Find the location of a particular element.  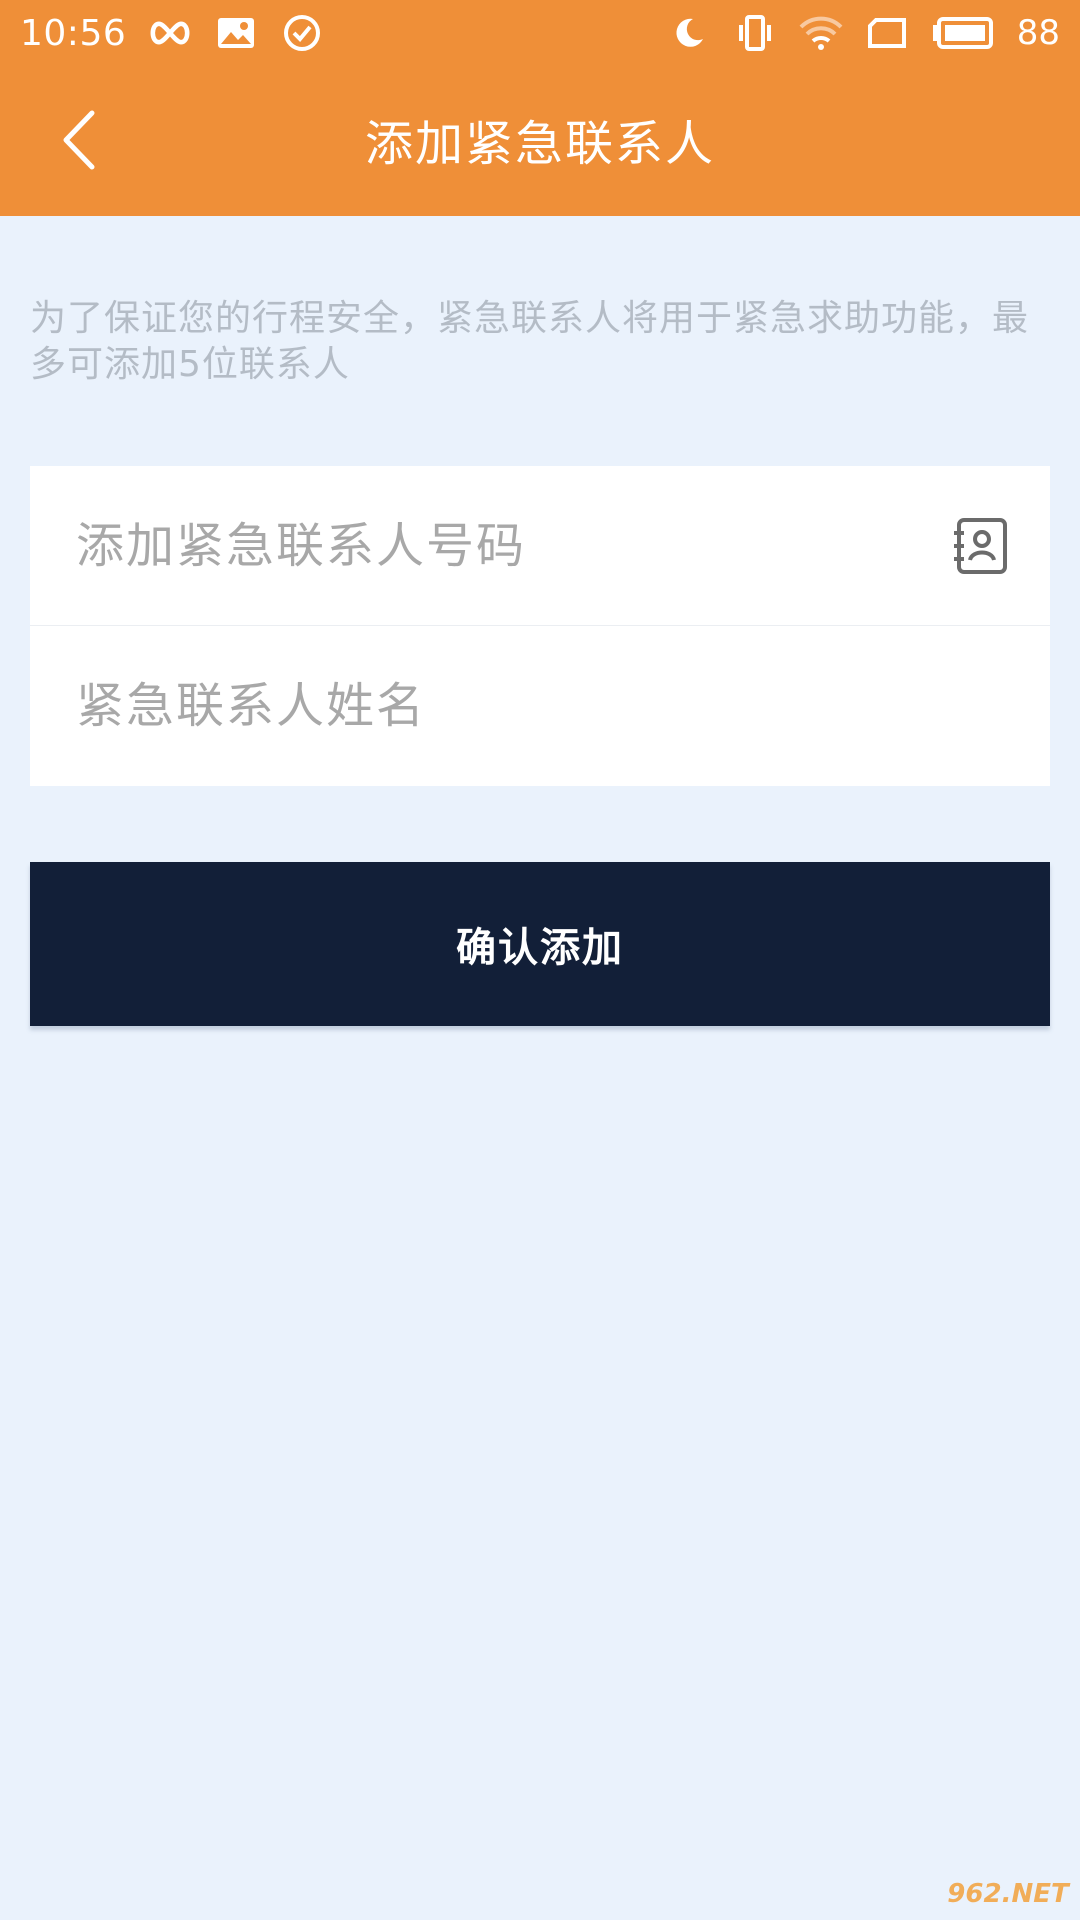

status-right: 88 is located at coordinates (863, 33).